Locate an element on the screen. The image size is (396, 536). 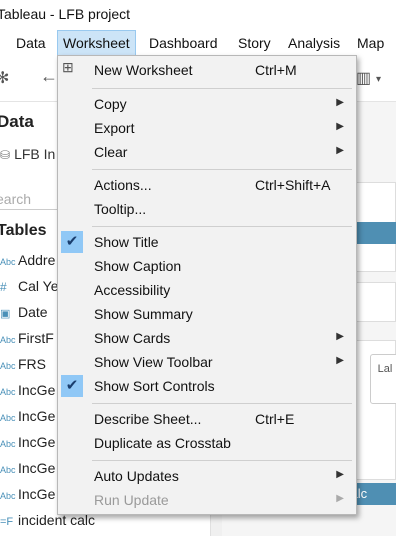
shortcut-label: Ctrl+M is located at coordinates (276, 70).